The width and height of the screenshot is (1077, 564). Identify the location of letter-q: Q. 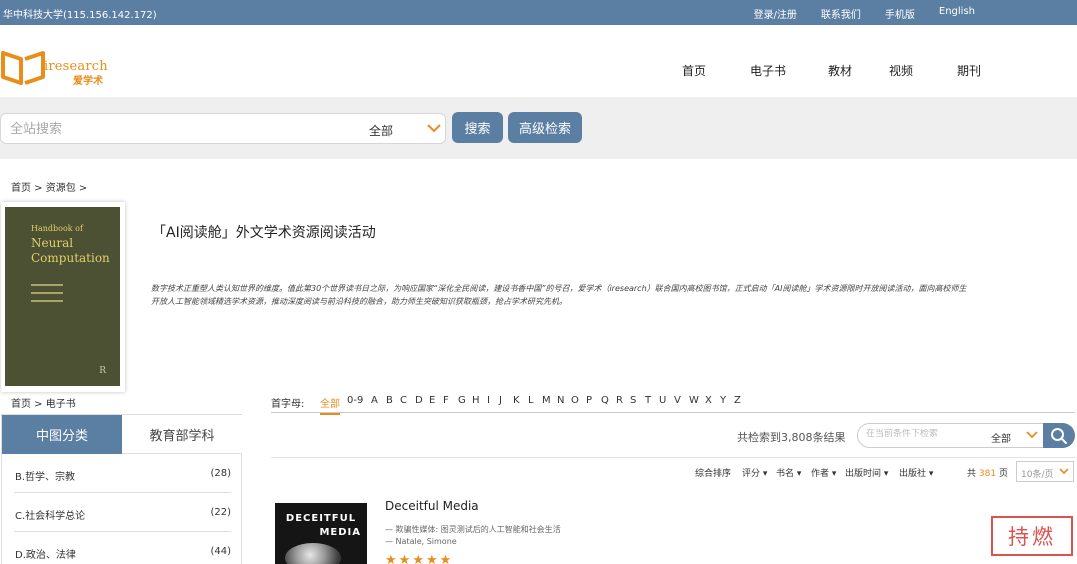
(605, 400).